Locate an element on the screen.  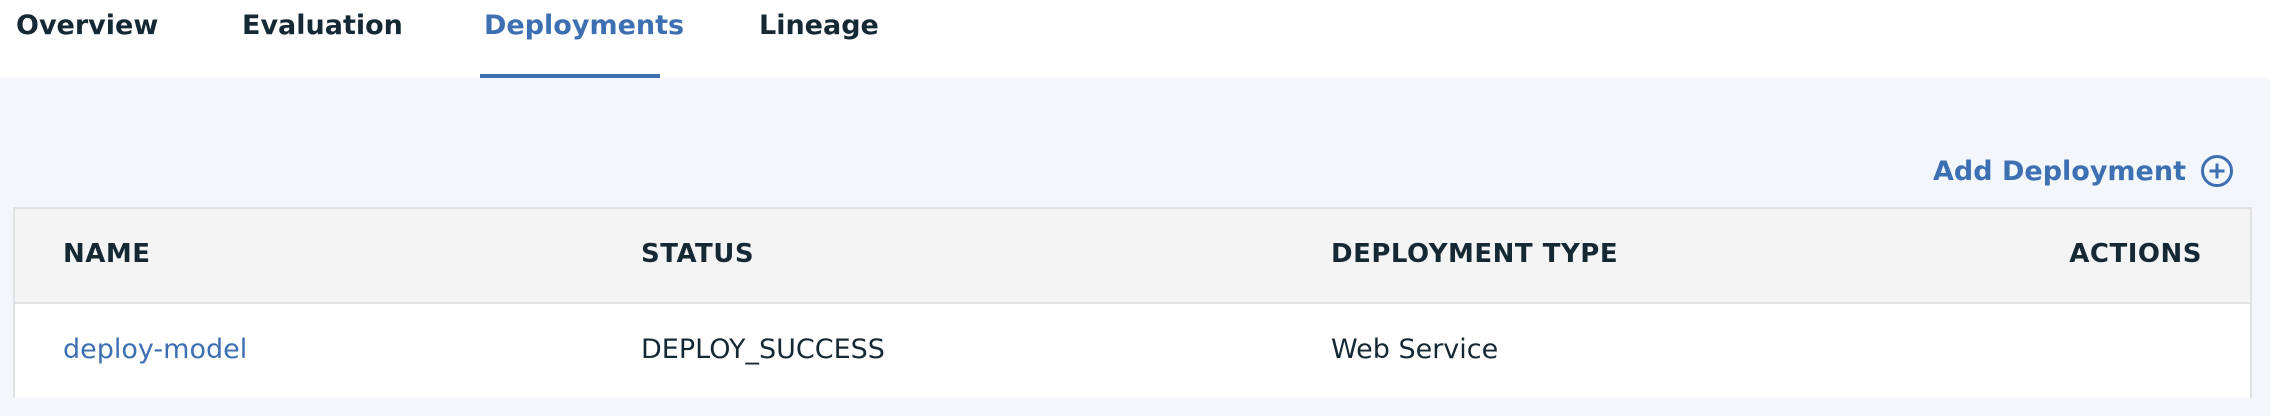
plus-circle-icon is located at coordinates (2217, 171).